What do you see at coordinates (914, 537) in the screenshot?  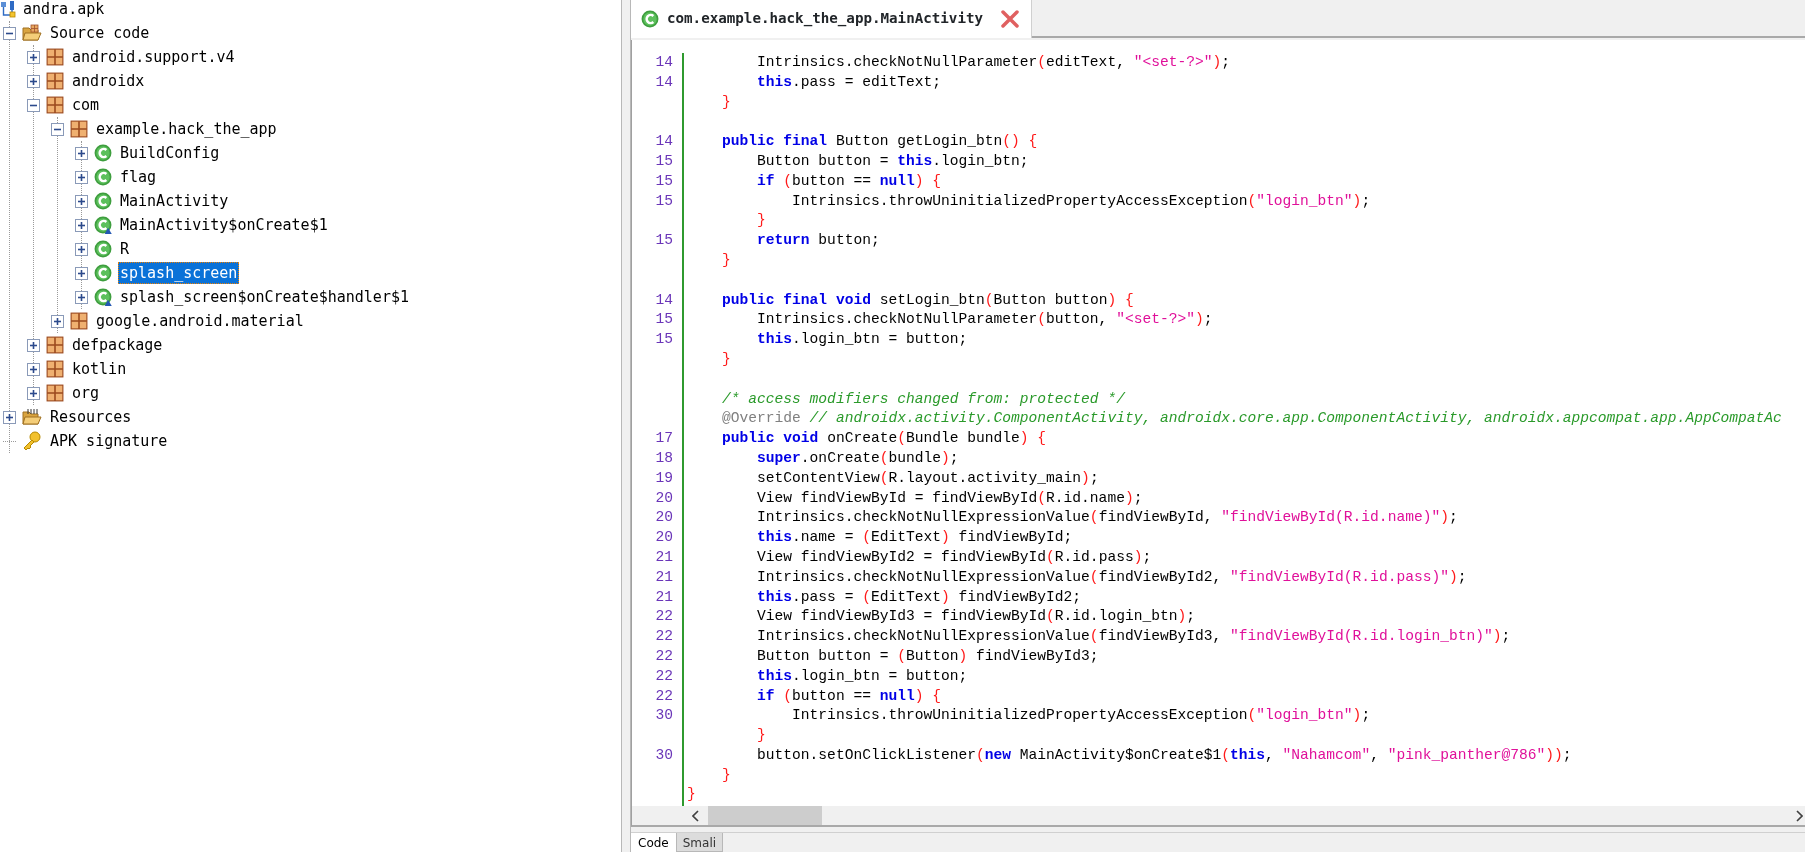 I see `code-line: this.name = (EditText) findViewById;` at bounding box center [914, 537].